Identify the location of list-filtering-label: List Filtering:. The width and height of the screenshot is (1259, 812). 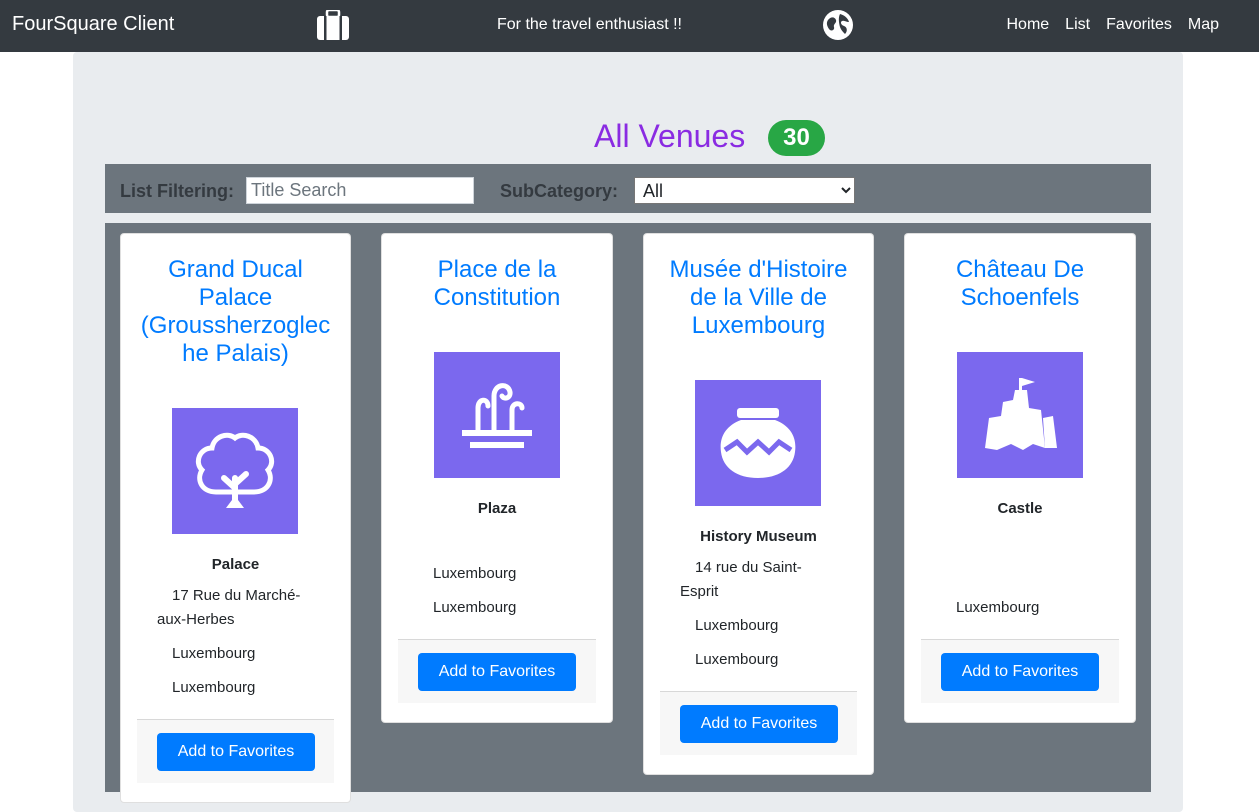
(177, 191).